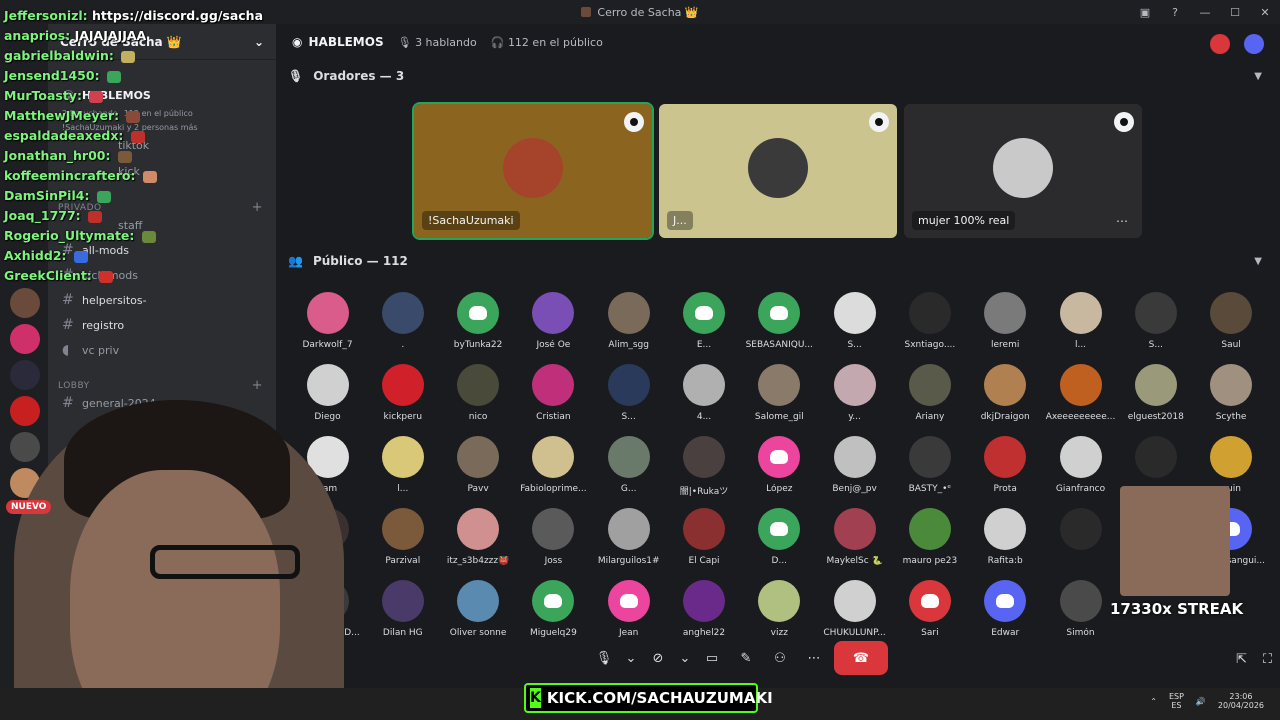 Image resolution: width=1280 pixels, height=720 pixels. I want to click on audience-member: Alim_sgg, so click(628, 326).